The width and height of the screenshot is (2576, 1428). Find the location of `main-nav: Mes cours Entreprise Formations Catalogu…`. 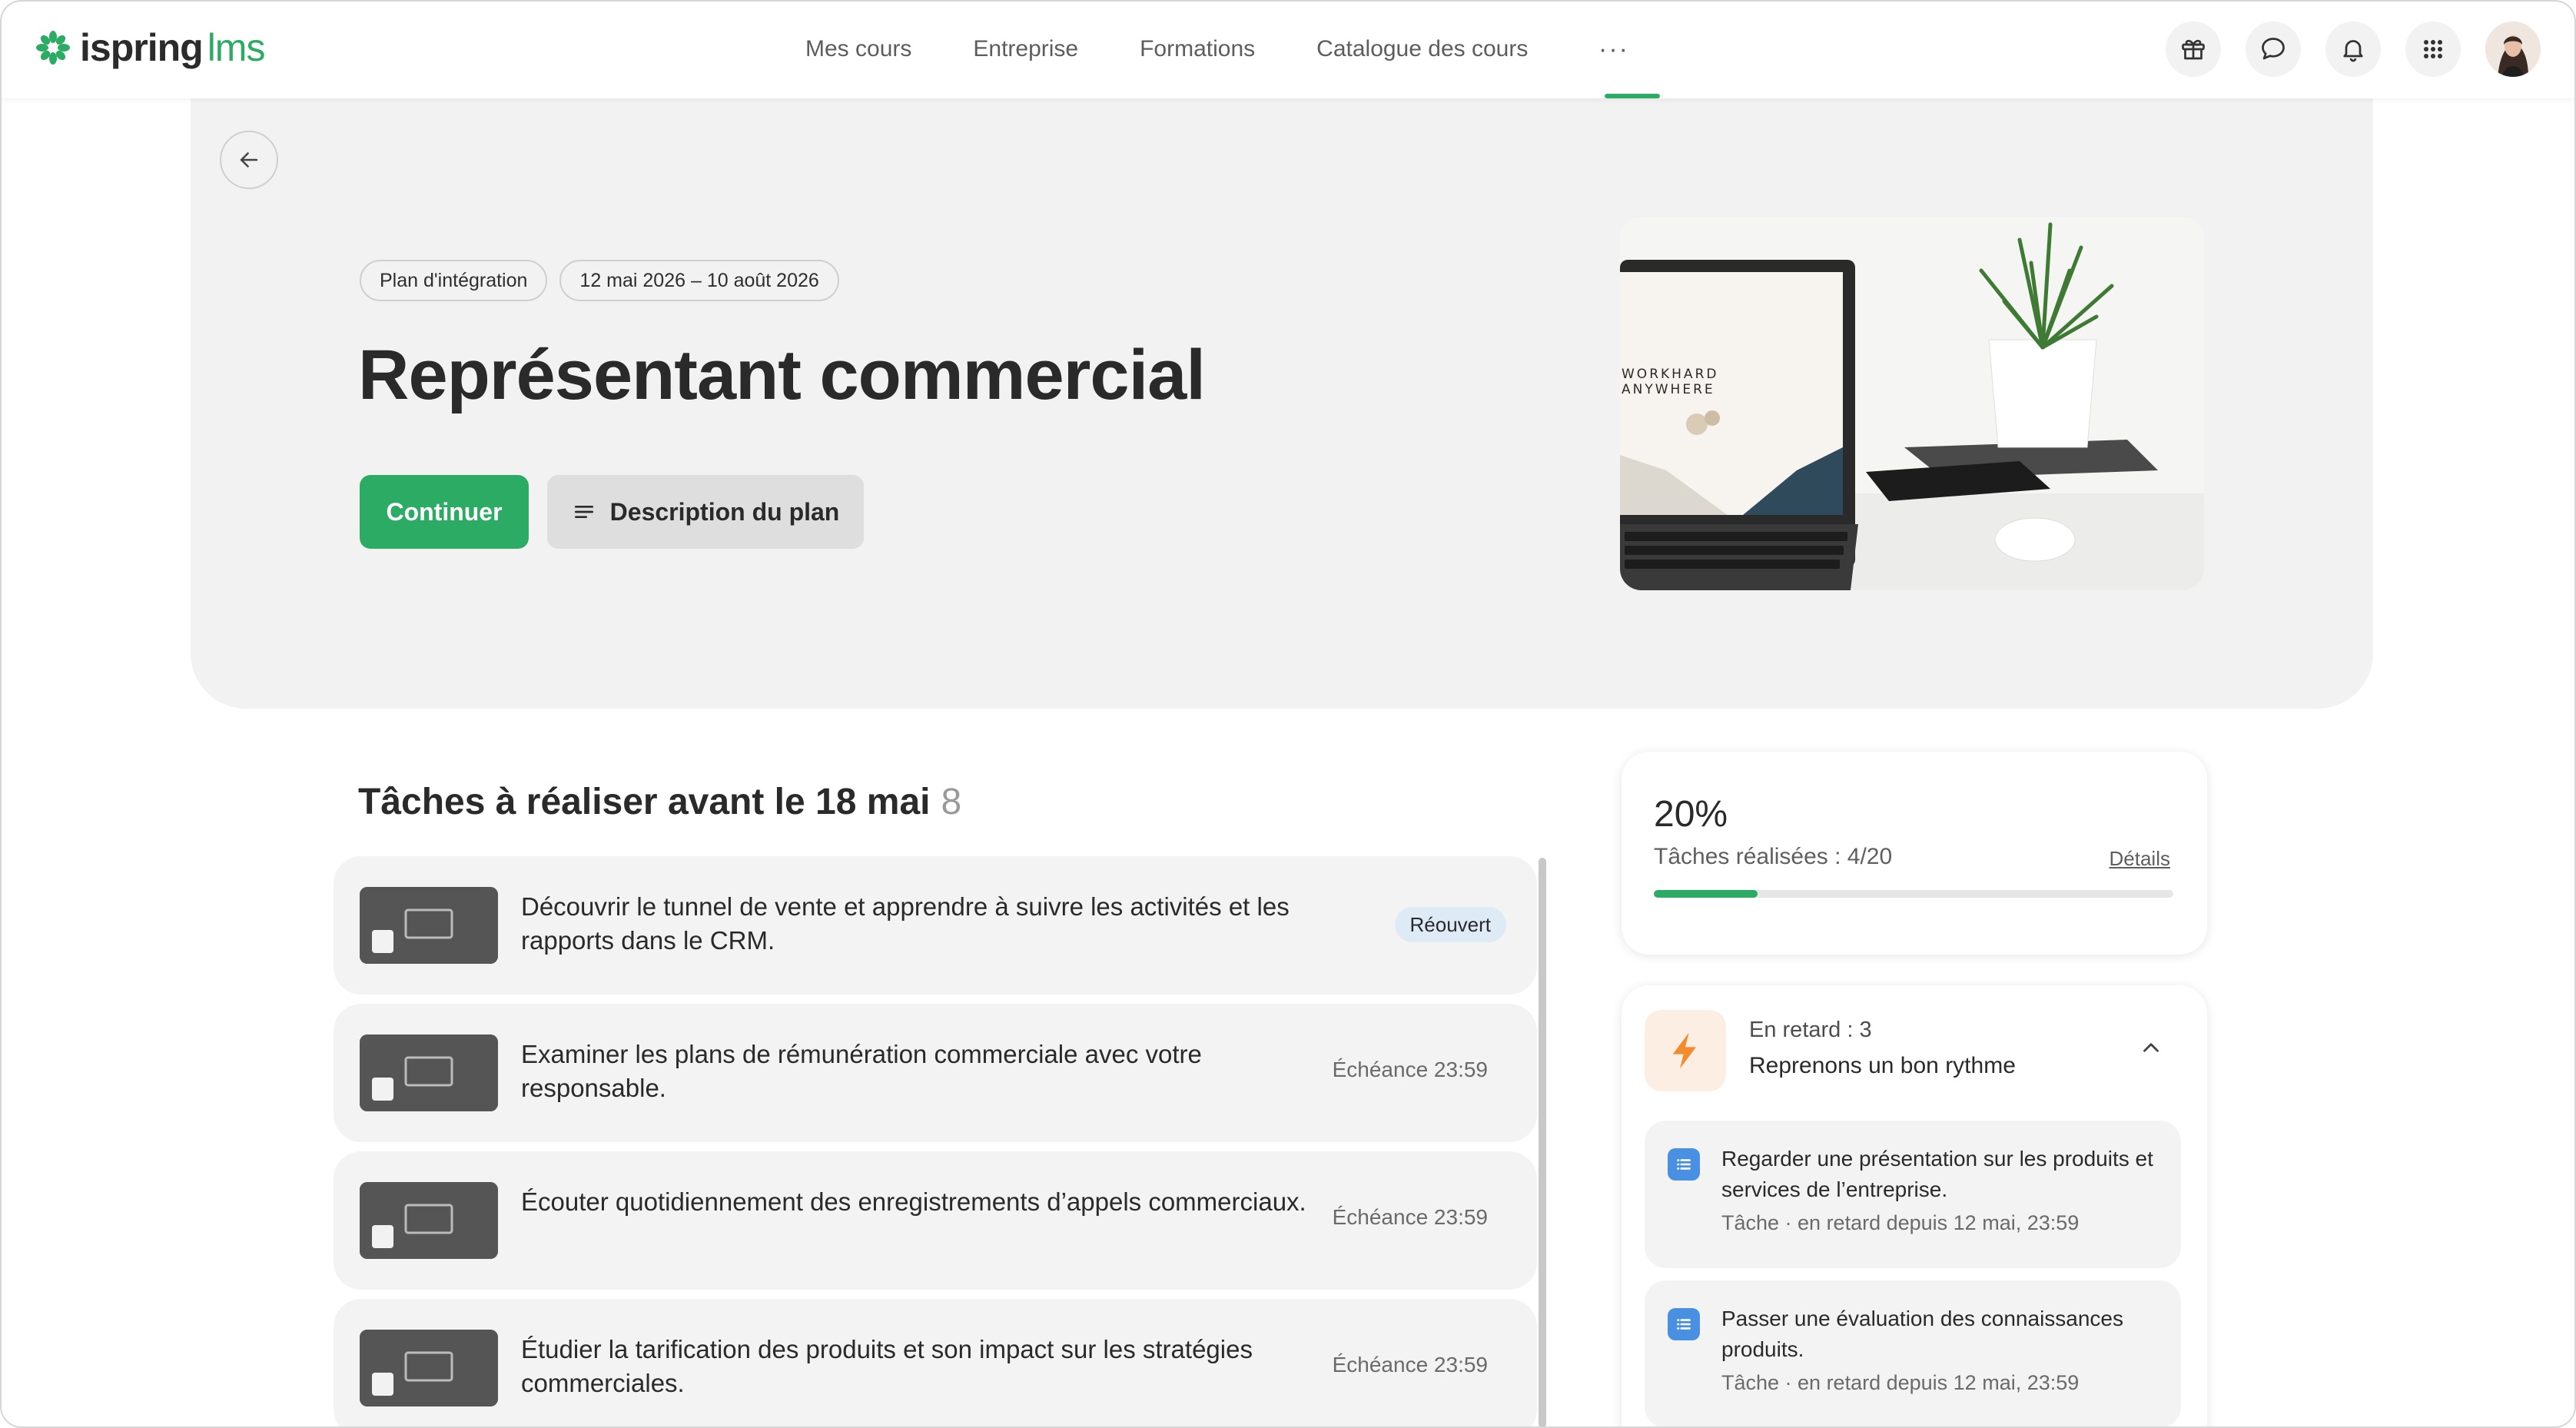

main-nav: Mes cours Entreprise Formations Catalogu… is located at coordinates (1197, 49).